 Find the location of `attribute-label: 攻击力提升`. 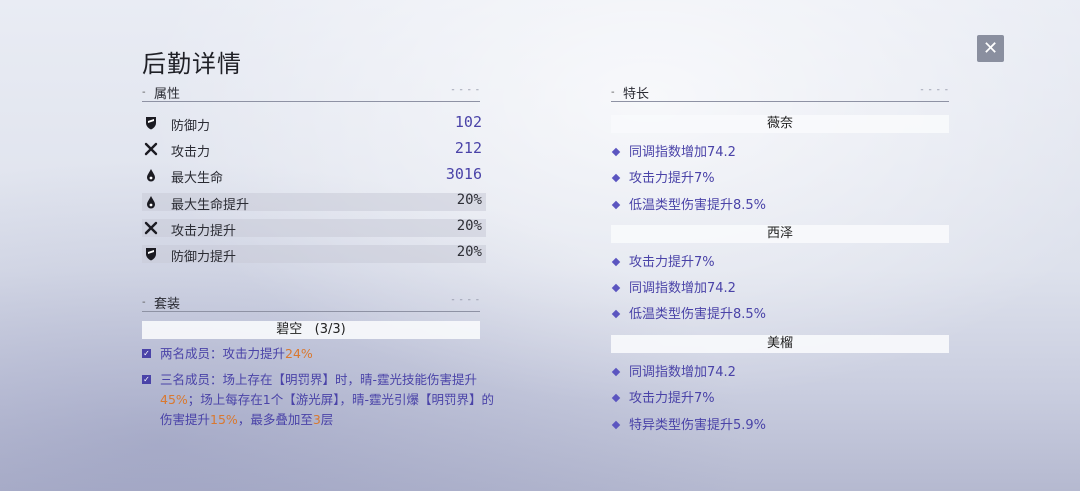

attribute-label: 攻击力提升 is located at coordinates (204, 231).